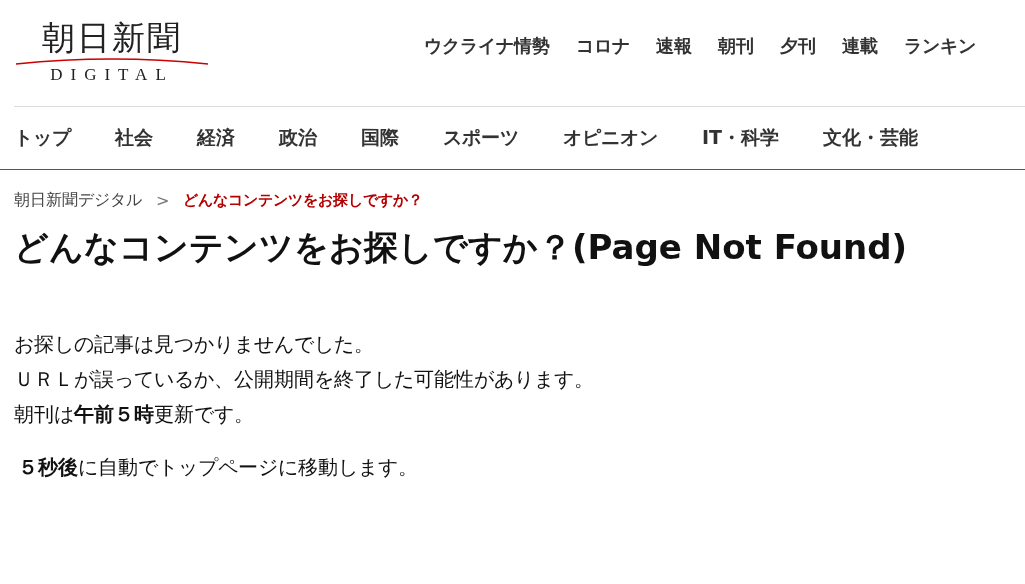 This screenshot has width=1025, height=584. I want to click on nav-link: 朝刊, so click(736, 46).